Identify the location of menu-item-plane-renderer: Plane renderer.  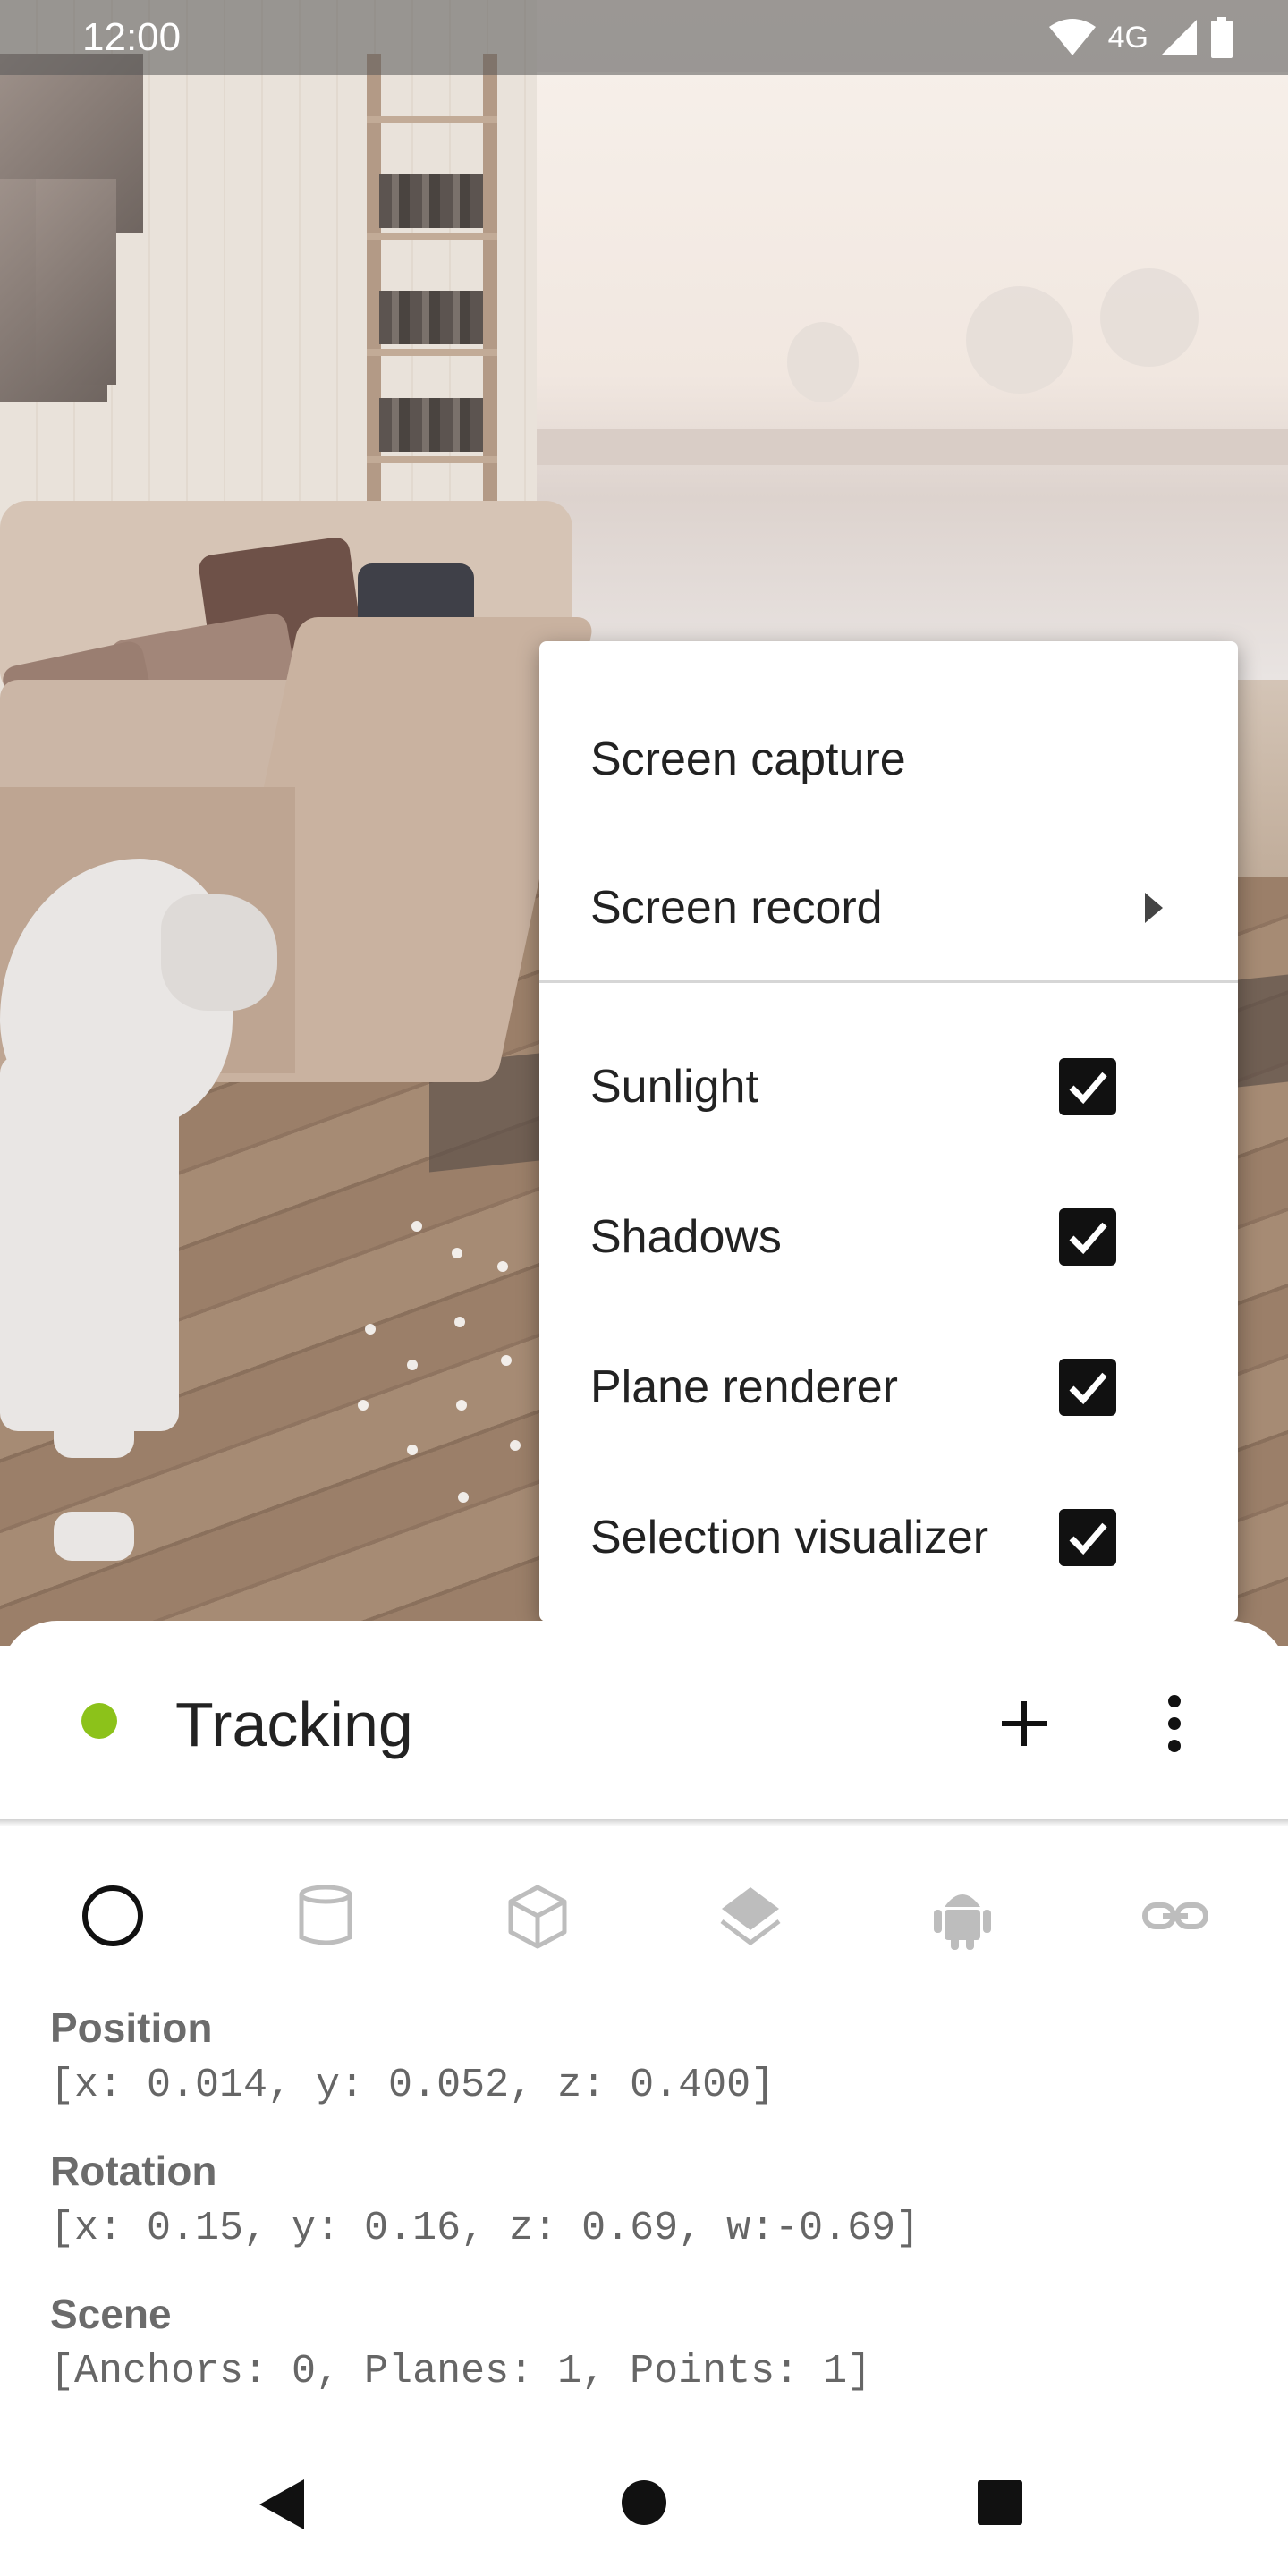
(888, 1387).